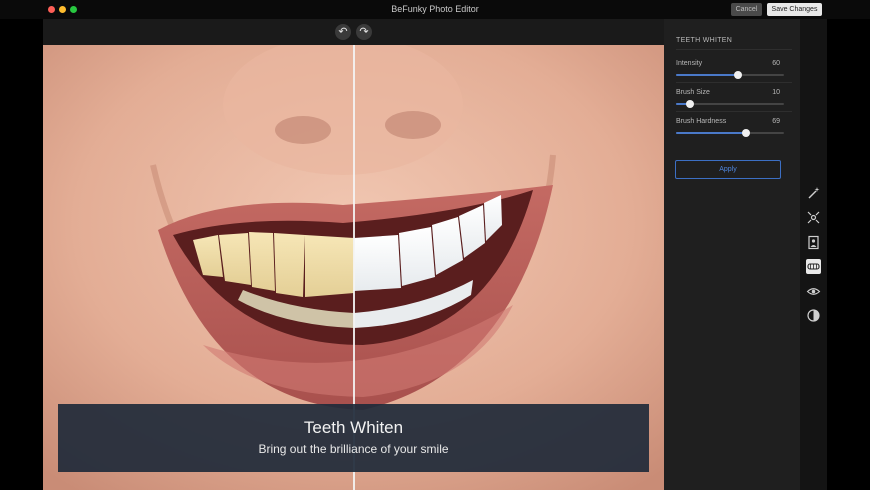 The height and width of the screenshot is (490, 870). Describe the element at coordinates (813, 217) in the screenshot. I see `sparkle-icon` at that location.